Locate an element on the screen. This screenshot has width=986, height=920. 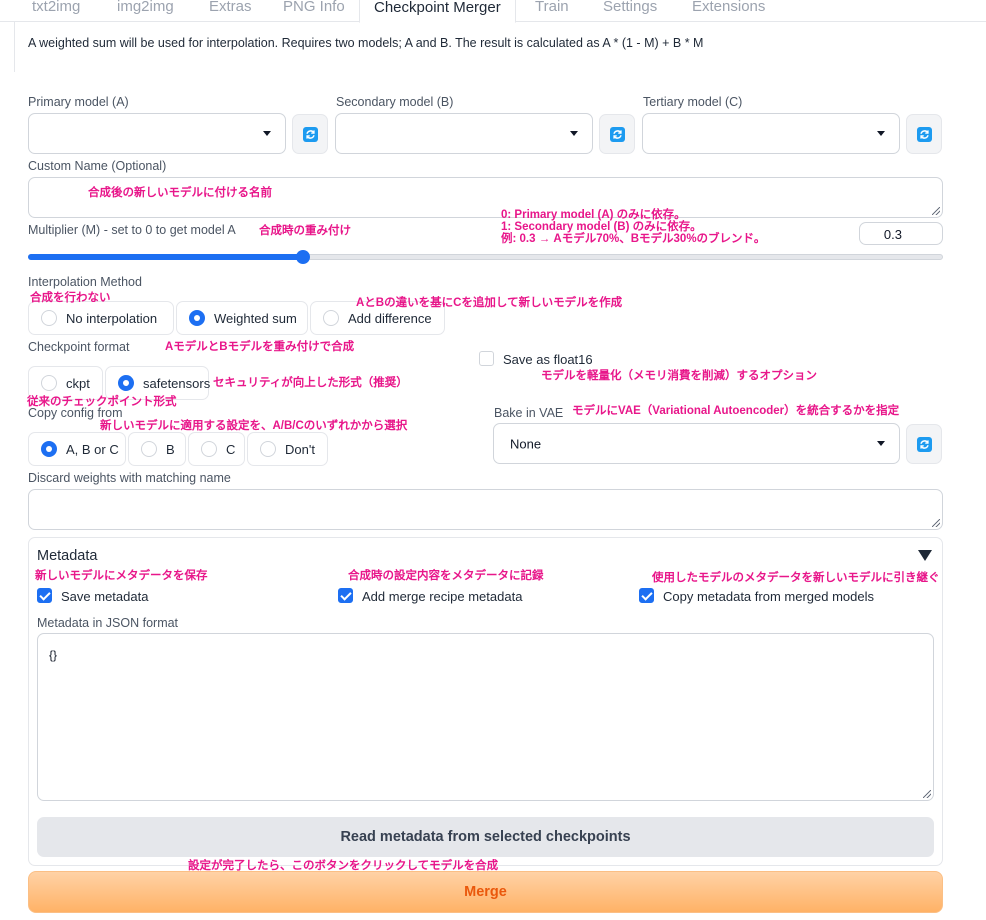
radio-label: No interpolation is located at coordinates (112, 318).